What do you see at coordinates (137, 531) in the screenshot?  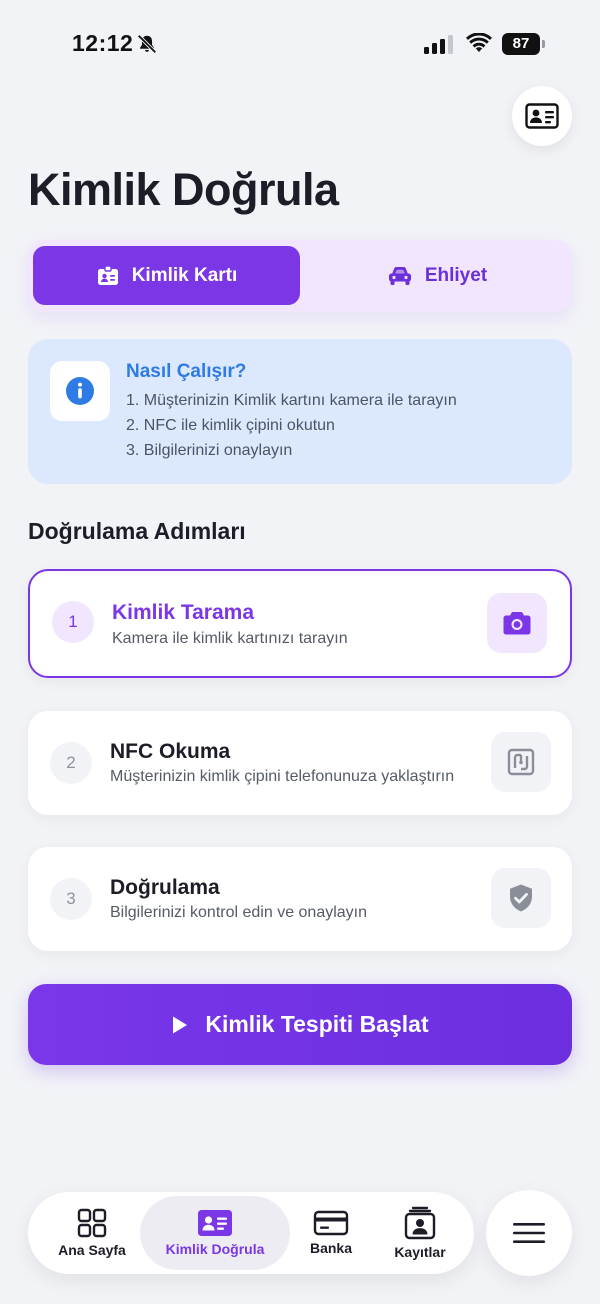 I see `steps-section-title: Doğrulama Adımları` at bounding box center [137, 531].